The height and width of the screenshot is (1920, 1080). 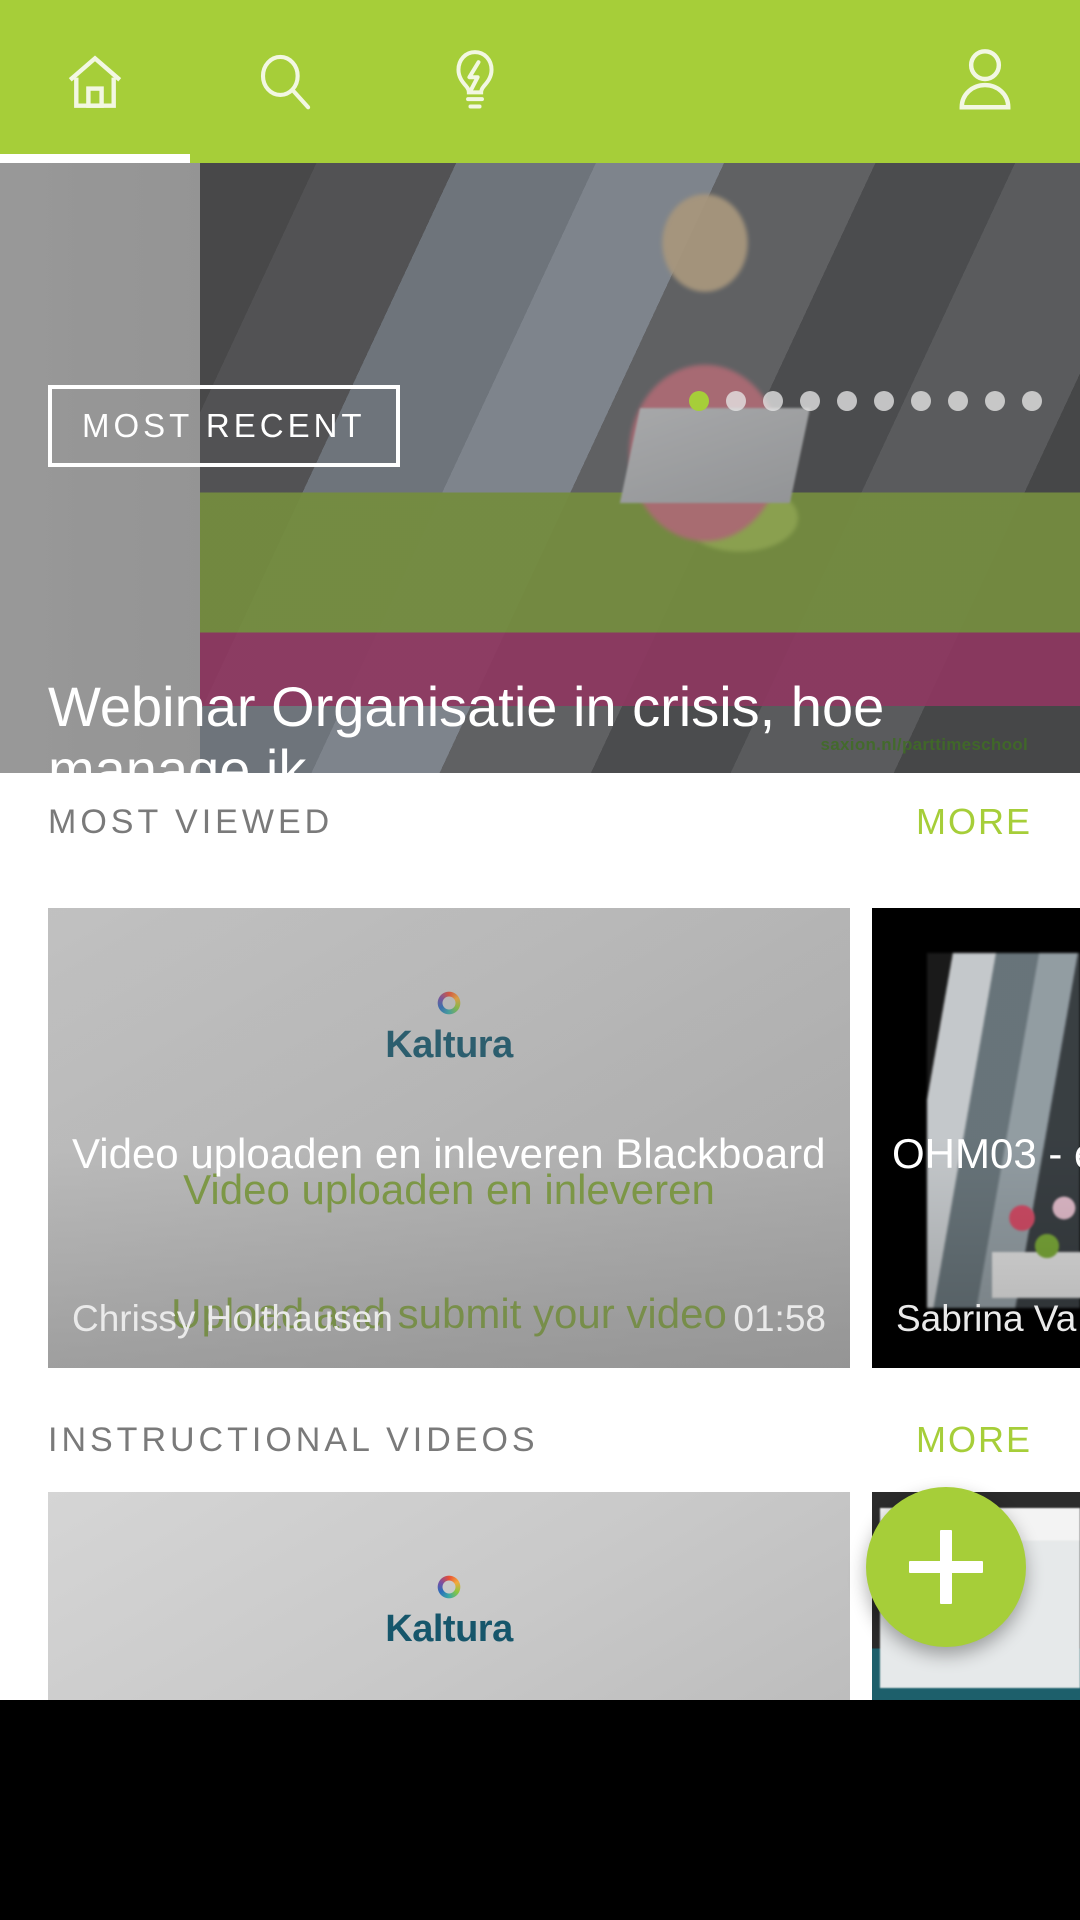 I want to click on nav-item-inspire, so click(x=475, y=81).